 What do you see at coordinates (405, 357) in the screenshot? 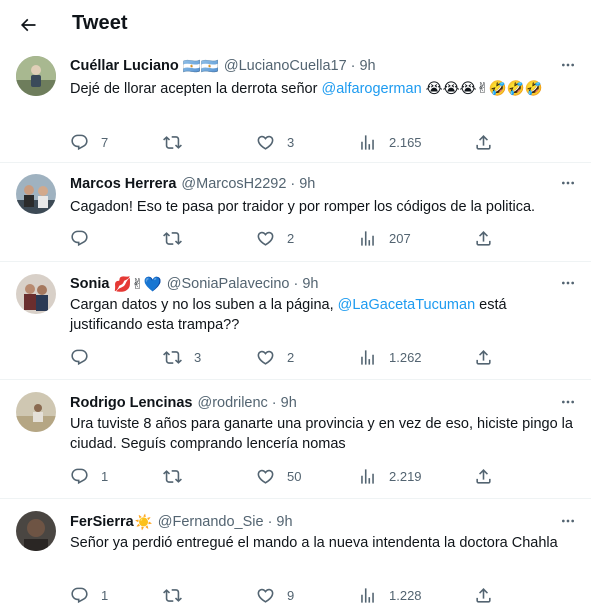
I see `views-count: 1.262` at bounding box center [405, 357].